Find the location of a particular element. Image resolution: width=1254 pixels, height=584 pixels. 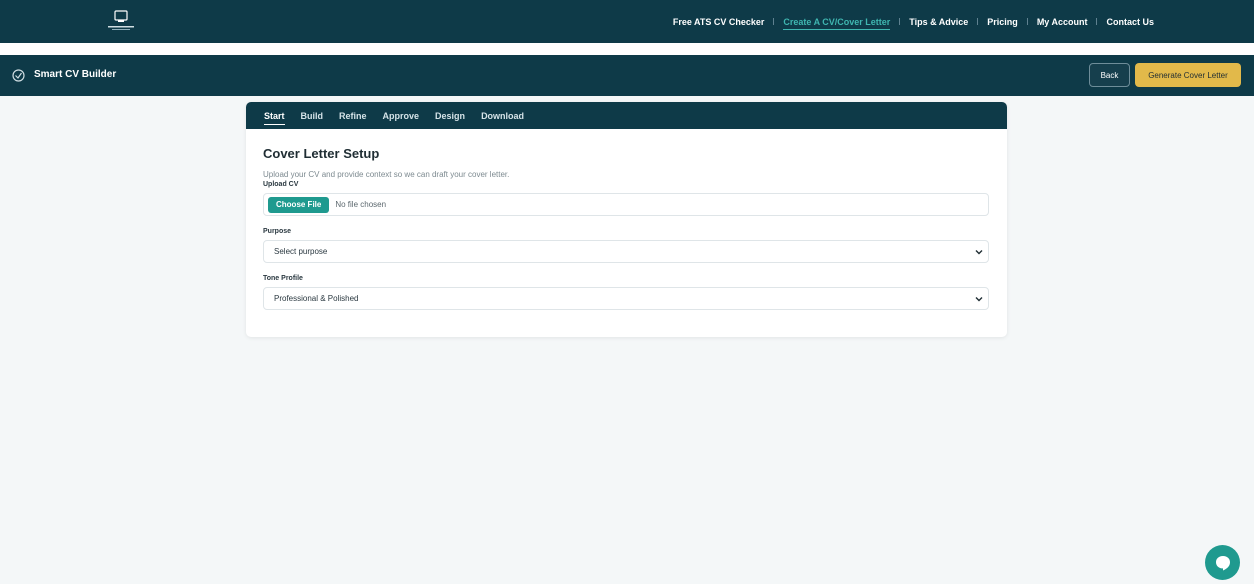

tab-download: Download is located at coordinates (502, 115).